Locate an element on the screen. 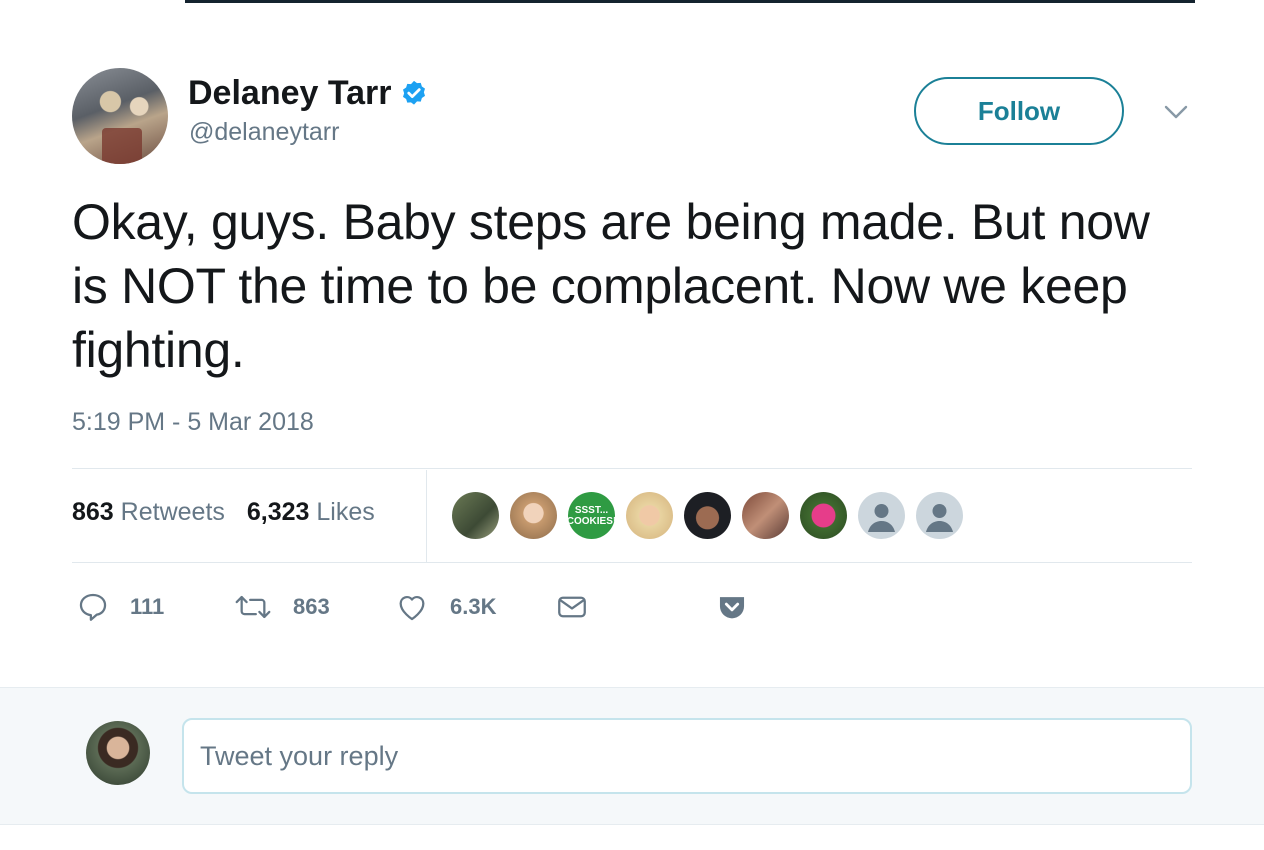 Image resolution: width=1264 pixels, height=850 pixels. envelope-icon is located at coordinates (572, 607).